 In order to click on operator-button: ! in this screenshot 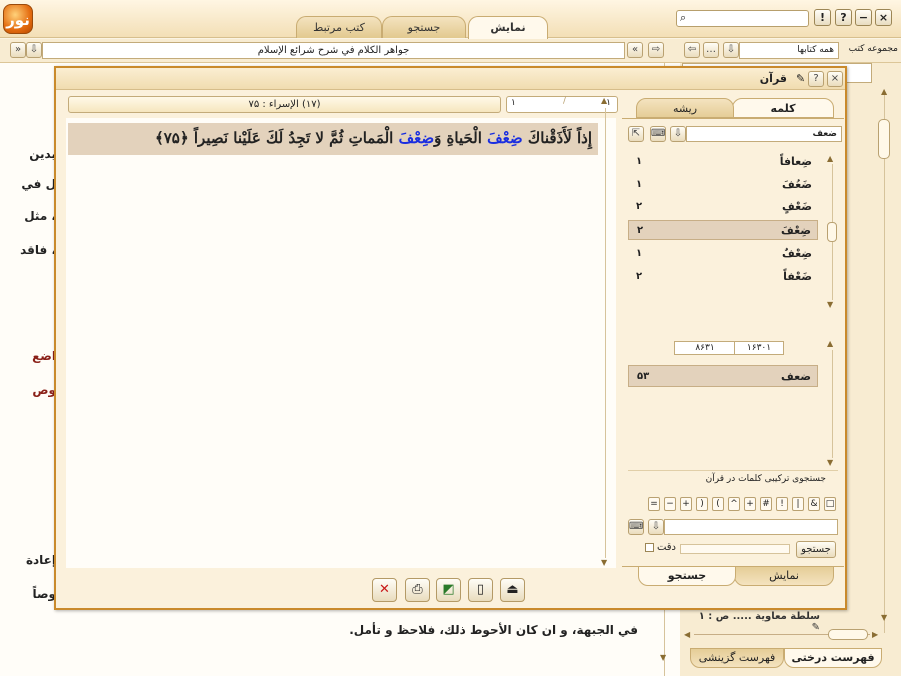, I will do `click(782, 504)`.